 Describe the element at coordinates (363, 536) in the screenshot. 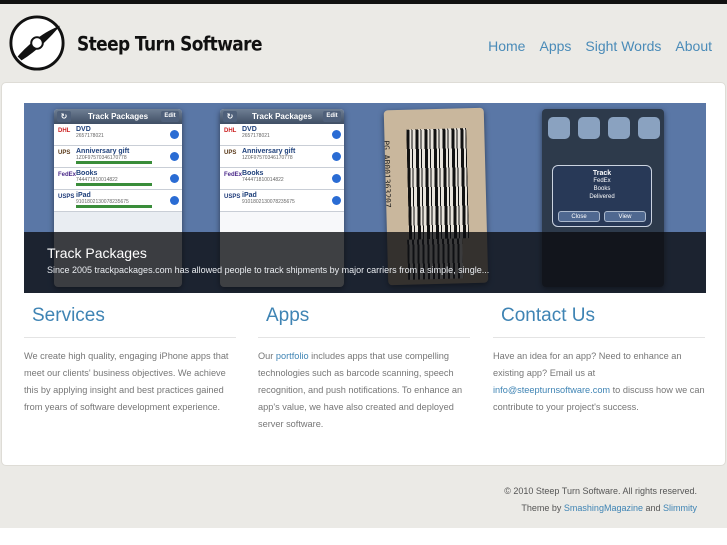

I see `bottom-bar` at that location.